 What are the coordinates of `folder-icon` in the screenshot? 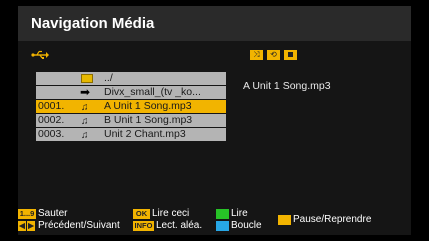 It's located at (87, 78).